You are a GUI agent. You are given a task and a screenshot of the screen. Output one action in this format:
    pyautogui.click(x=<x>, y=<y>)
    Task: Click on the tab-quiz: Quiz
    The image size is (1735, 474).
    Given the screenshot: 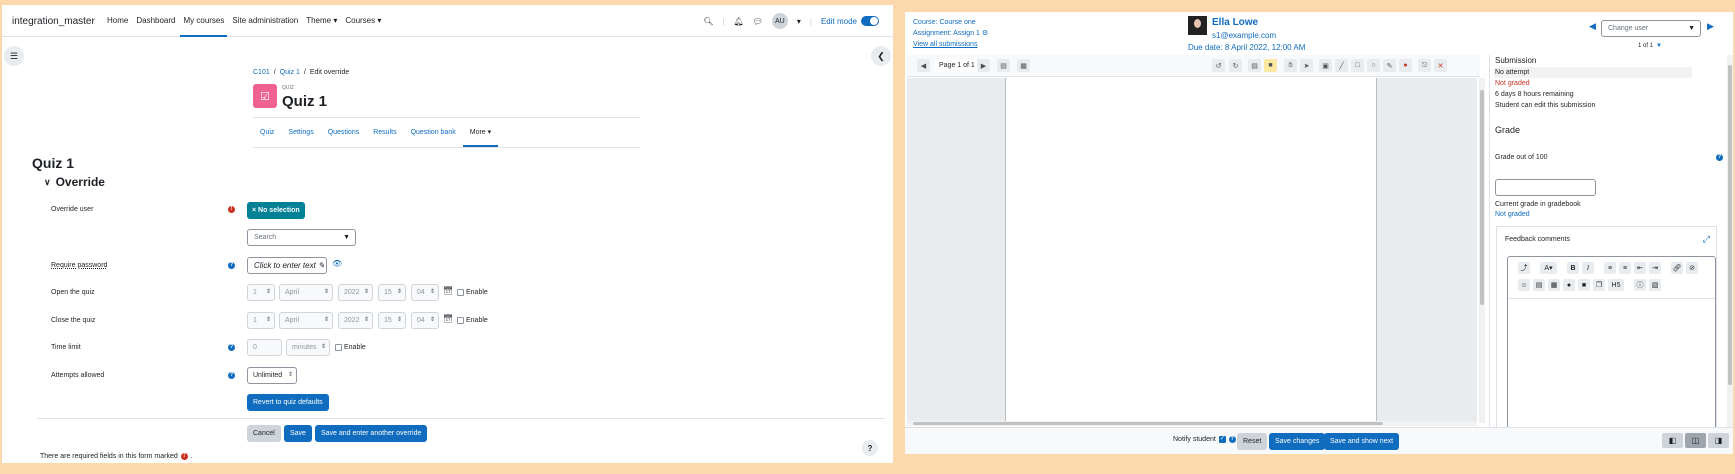 What is the action you would take?
    pyautogui.click(x=267, y=132)
    